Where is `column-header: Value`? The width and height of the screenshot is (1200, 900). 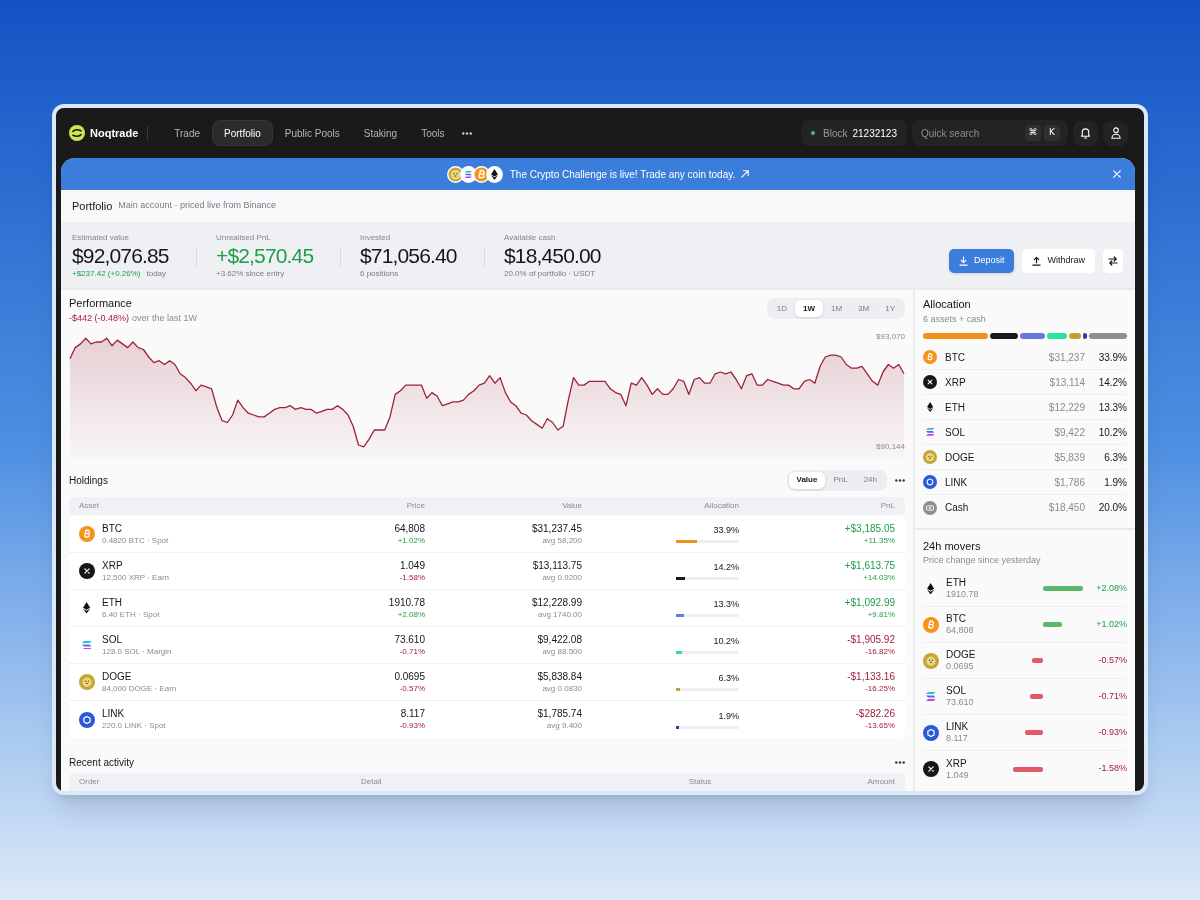 column-header: Value is located at coordinates (571, 506).